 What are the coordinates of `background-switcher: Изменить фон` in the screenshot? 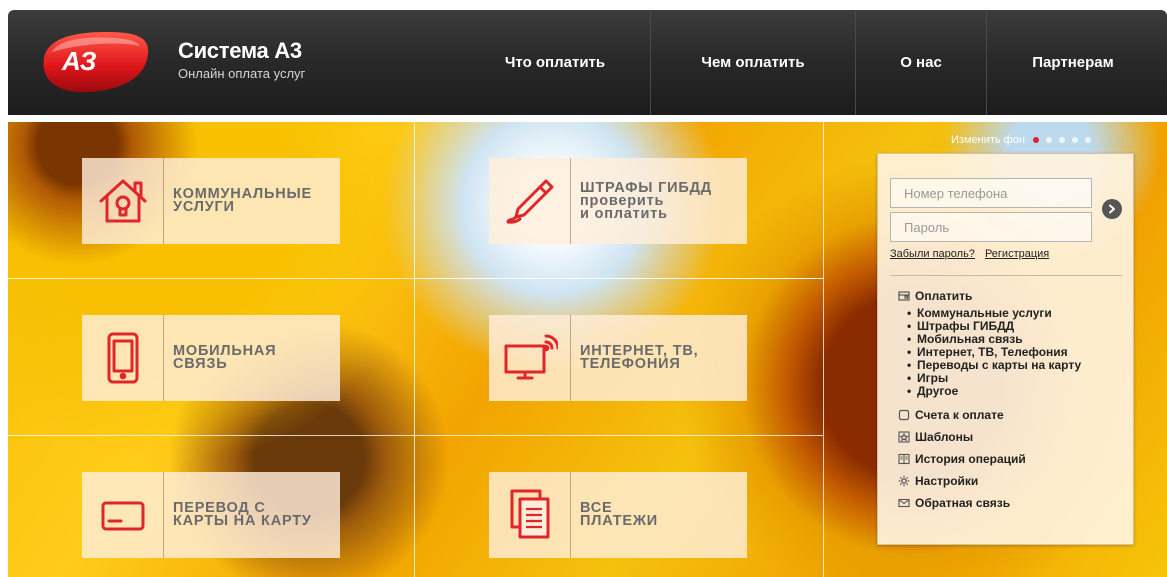 It's located at (1021, 140).